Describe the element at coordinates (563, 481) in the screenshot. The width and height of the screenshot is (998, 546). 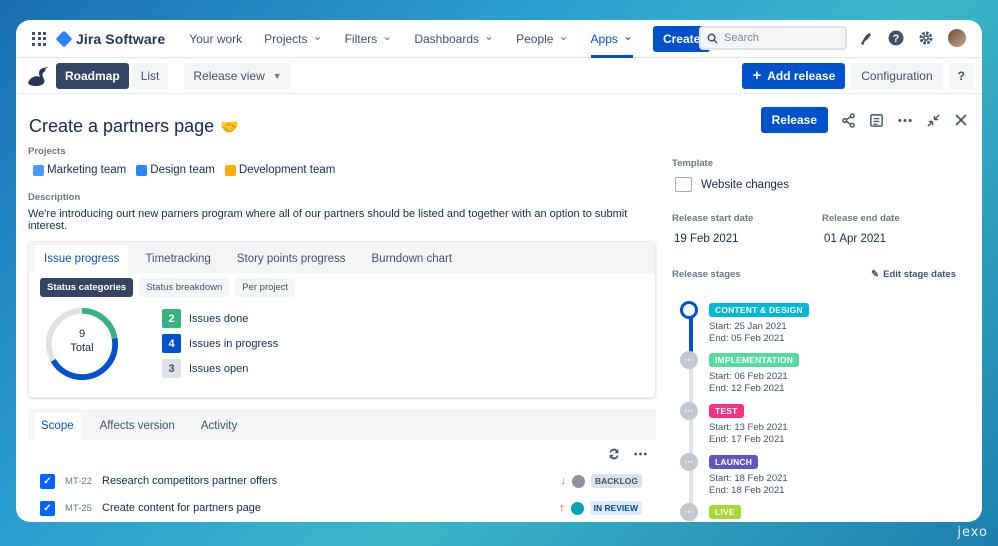
I see `priority-low-icon: ↓` at that location.